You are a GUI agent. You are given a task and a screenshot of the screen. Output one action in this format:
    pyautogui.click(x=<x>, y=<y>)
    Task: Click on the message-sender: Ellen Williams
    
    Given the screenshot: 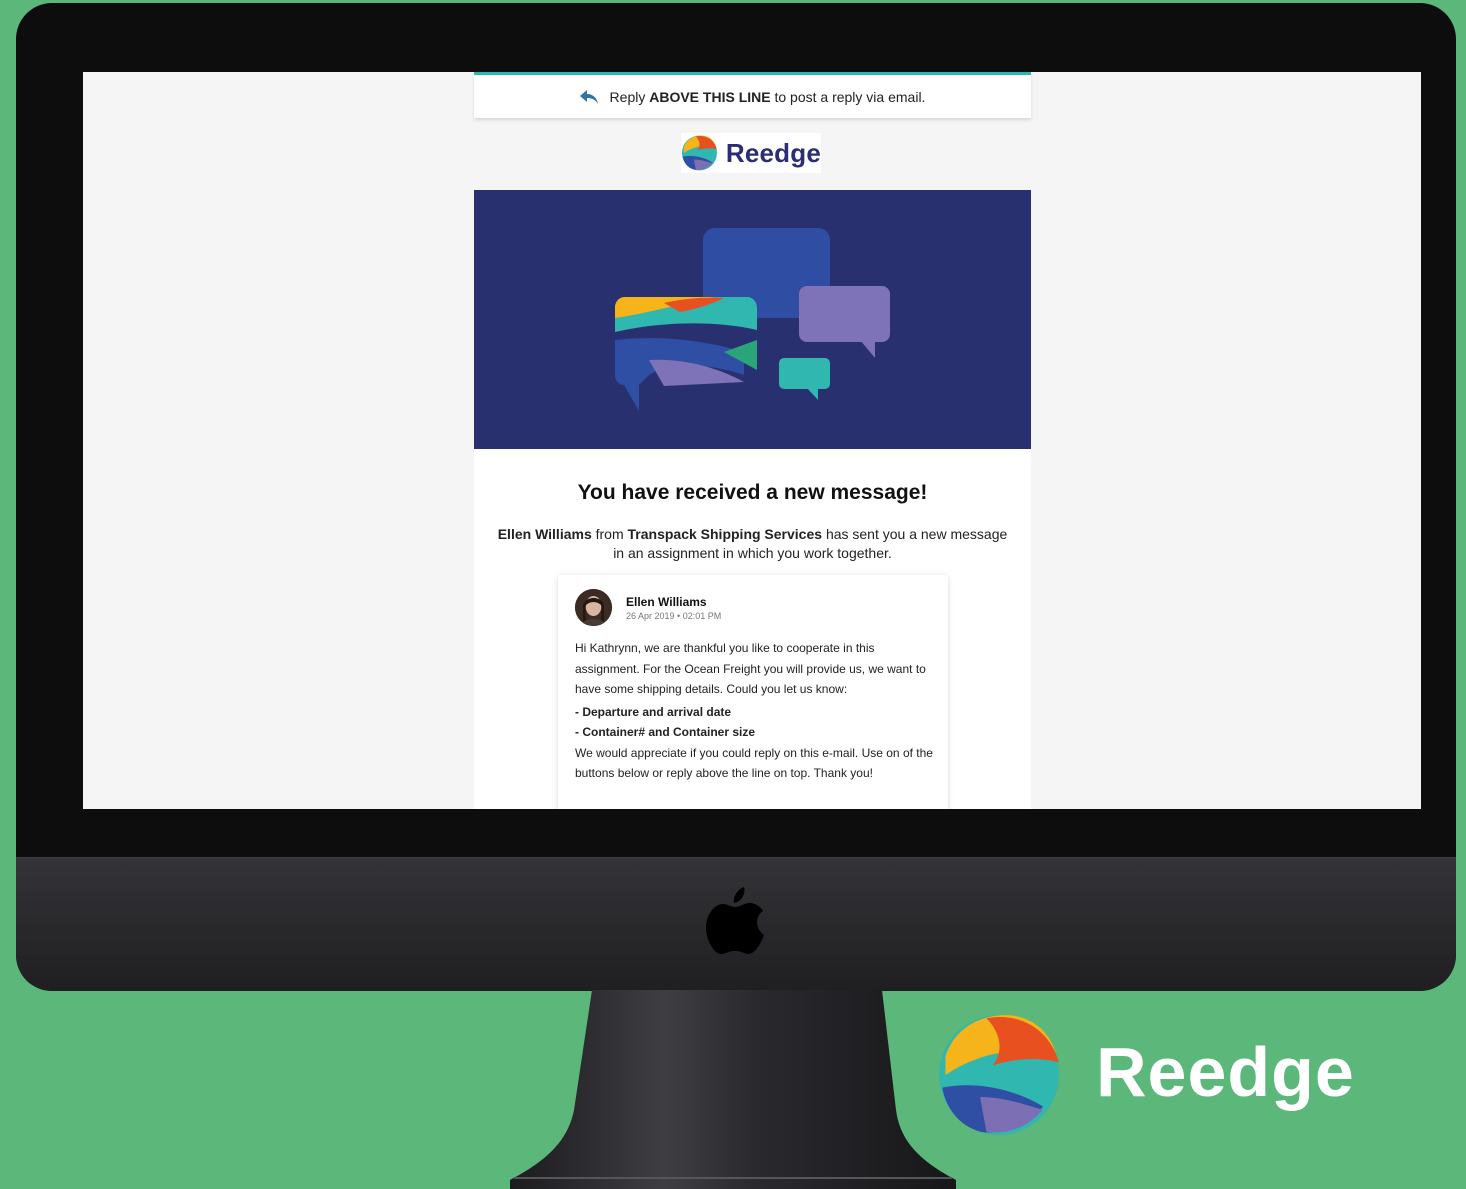 What is the action you would take?
    pyautogui.click(x=666, y=602)
    